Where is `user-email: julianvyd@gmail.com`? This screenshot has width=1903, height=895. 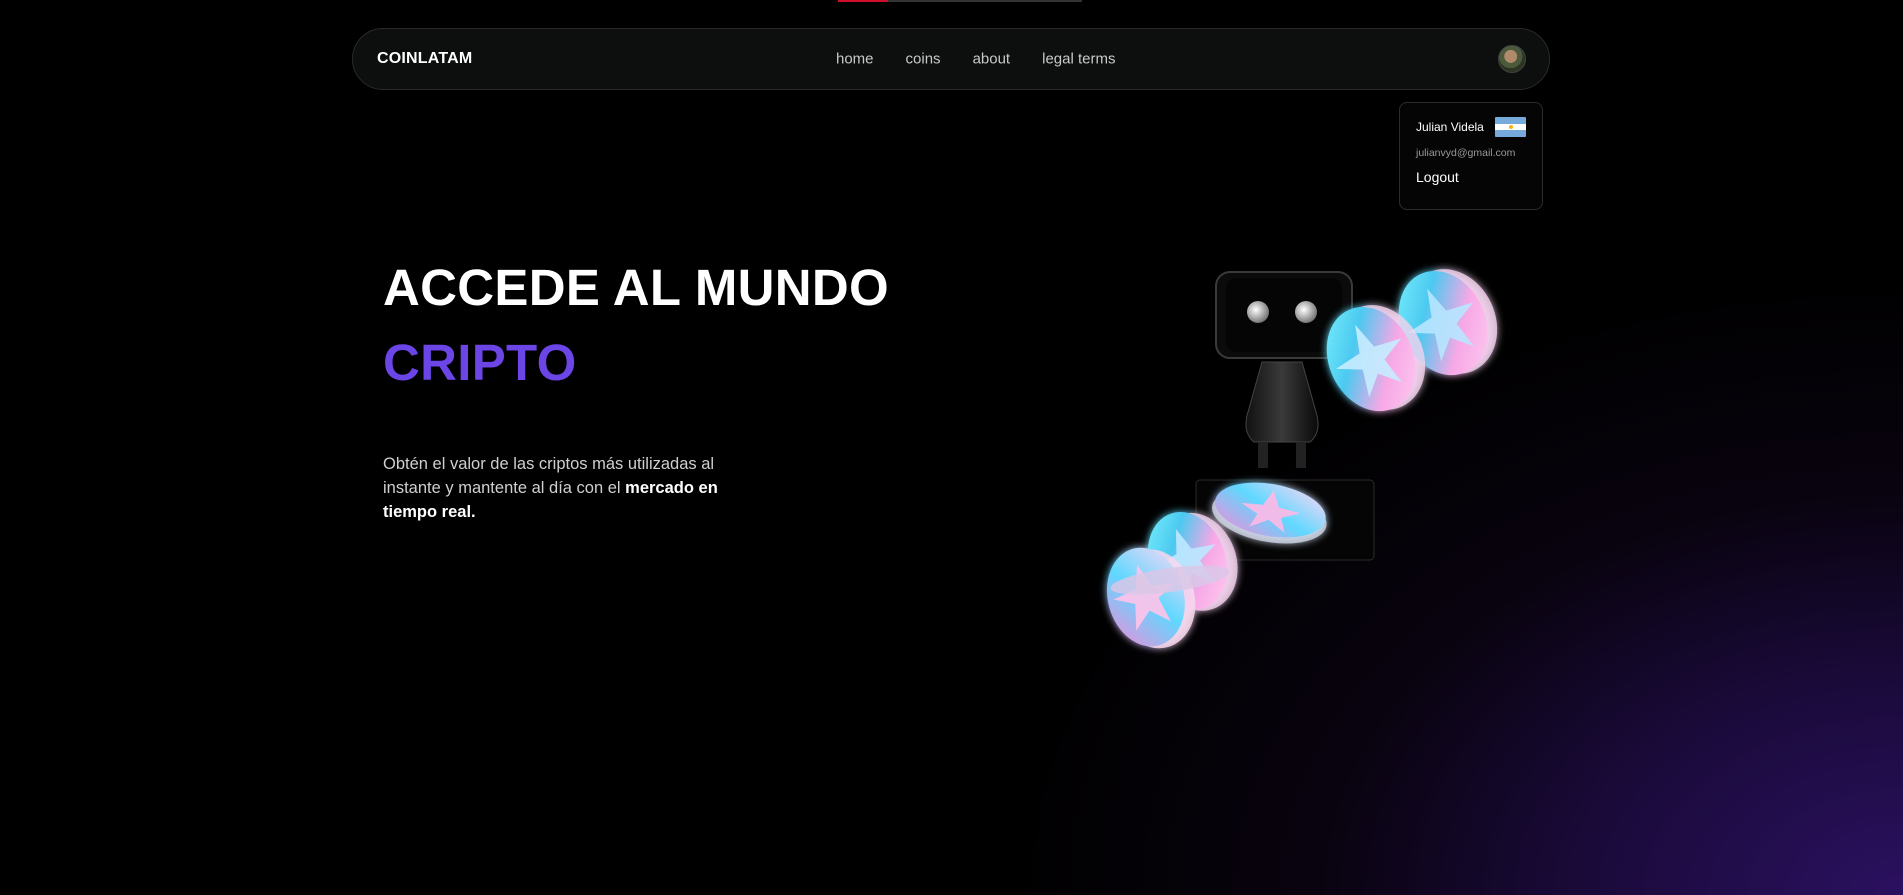
user-email: julianvyd@gmail.com is located at coordinates (1466, 153).